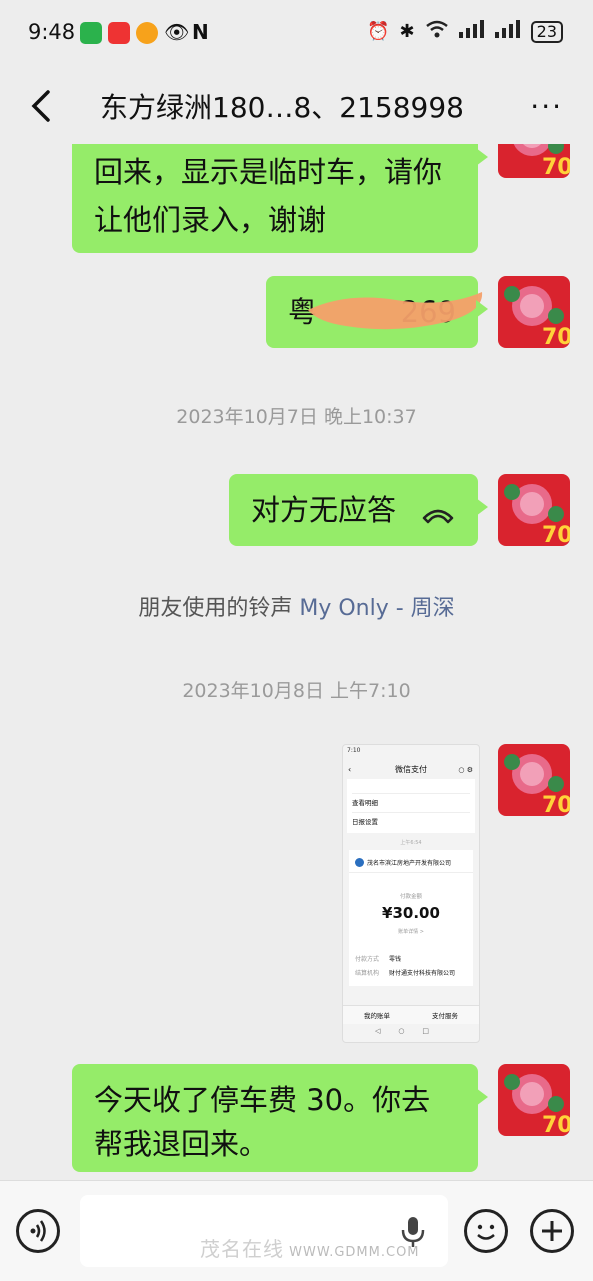 This screenshot has width=593, height=1281. What do you see at coordinates (359, 862) in the screenshot?
I see `shot-merchant-icon` at bounding box center [359, 862].